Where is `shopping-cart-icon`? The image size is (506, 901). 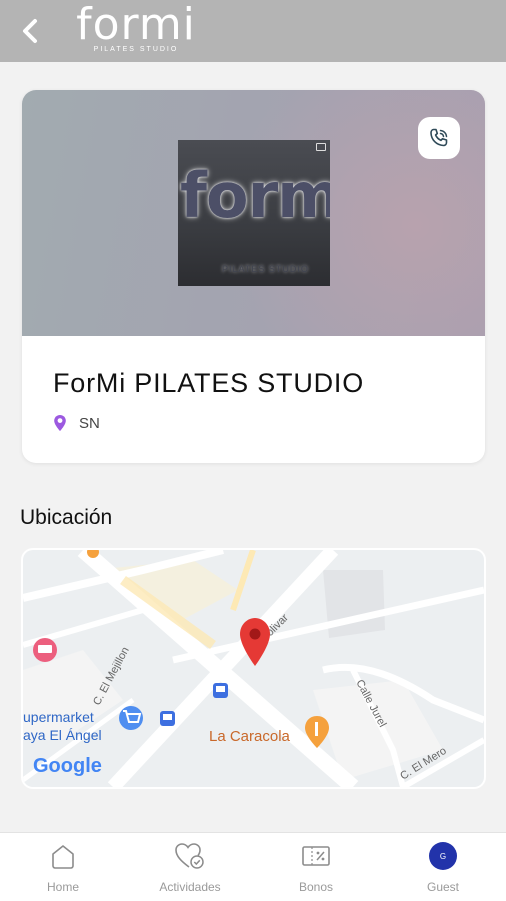
shopping-cart-icon is located at coordinates (131, 718).